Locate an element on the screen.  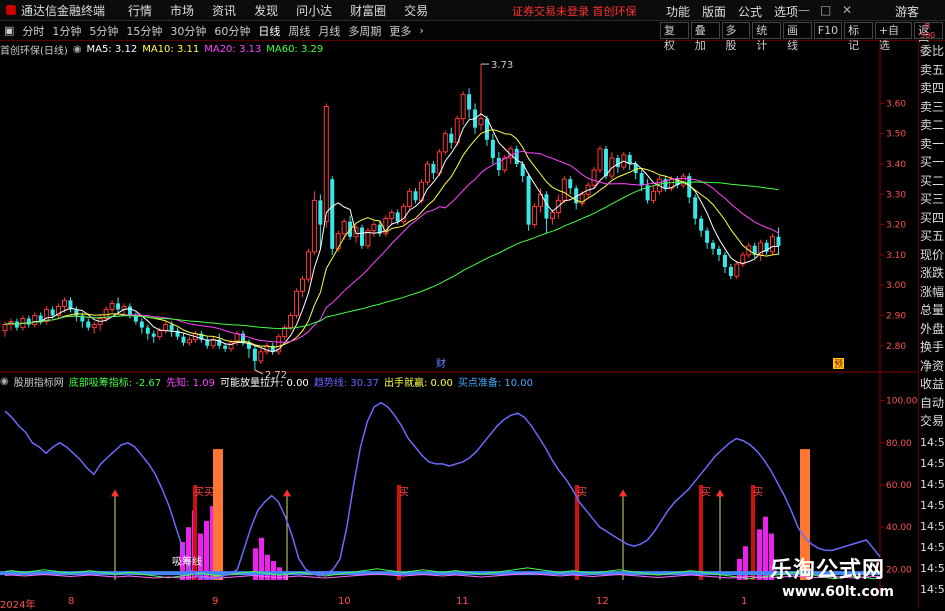
x-axis-dates: 2024年 8 9 10 11 12 1 is located at coordinates (440, 603).